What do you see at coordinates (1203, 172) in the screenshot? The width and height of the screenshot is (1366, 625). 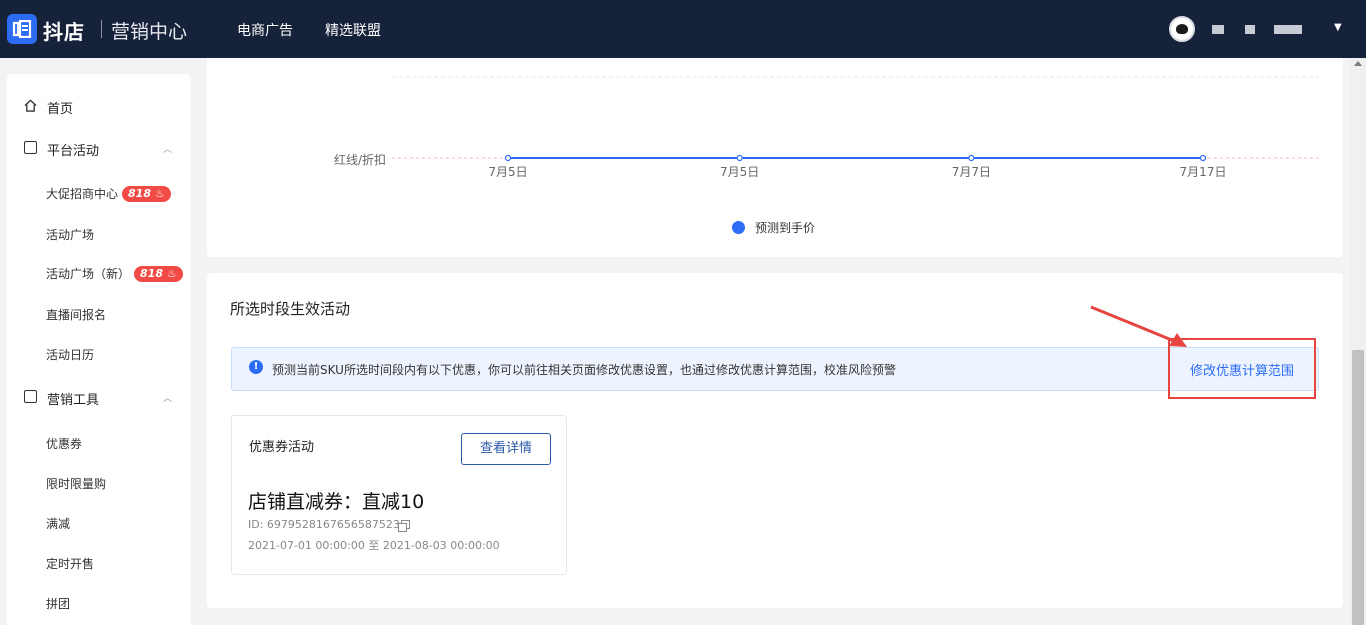 I see `x-tick-label: 7月17日` at bounding box center [1203, 172].